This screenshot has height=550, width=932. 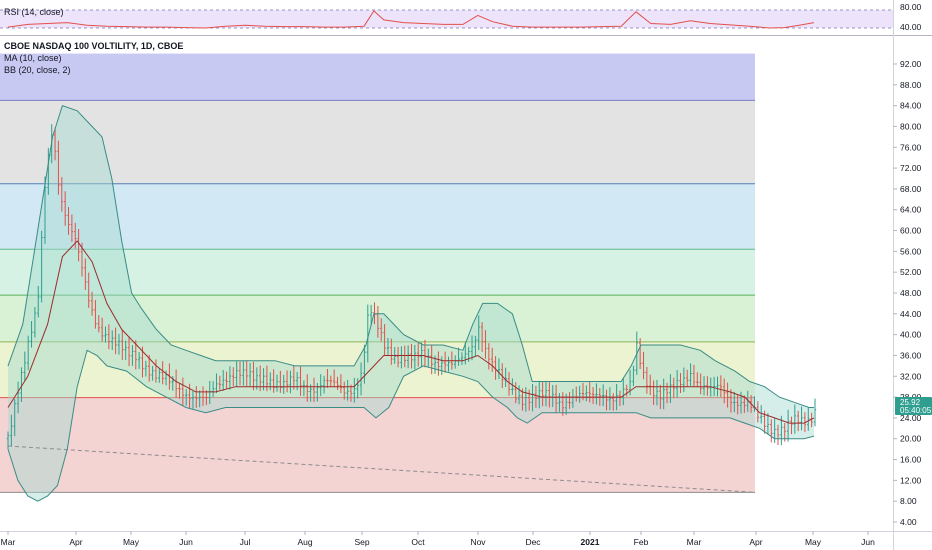 What do you see at coordinates (911, 210) in the screenshot?
I see `price-tick-label: 64.00` at bounding box center [911, 210].